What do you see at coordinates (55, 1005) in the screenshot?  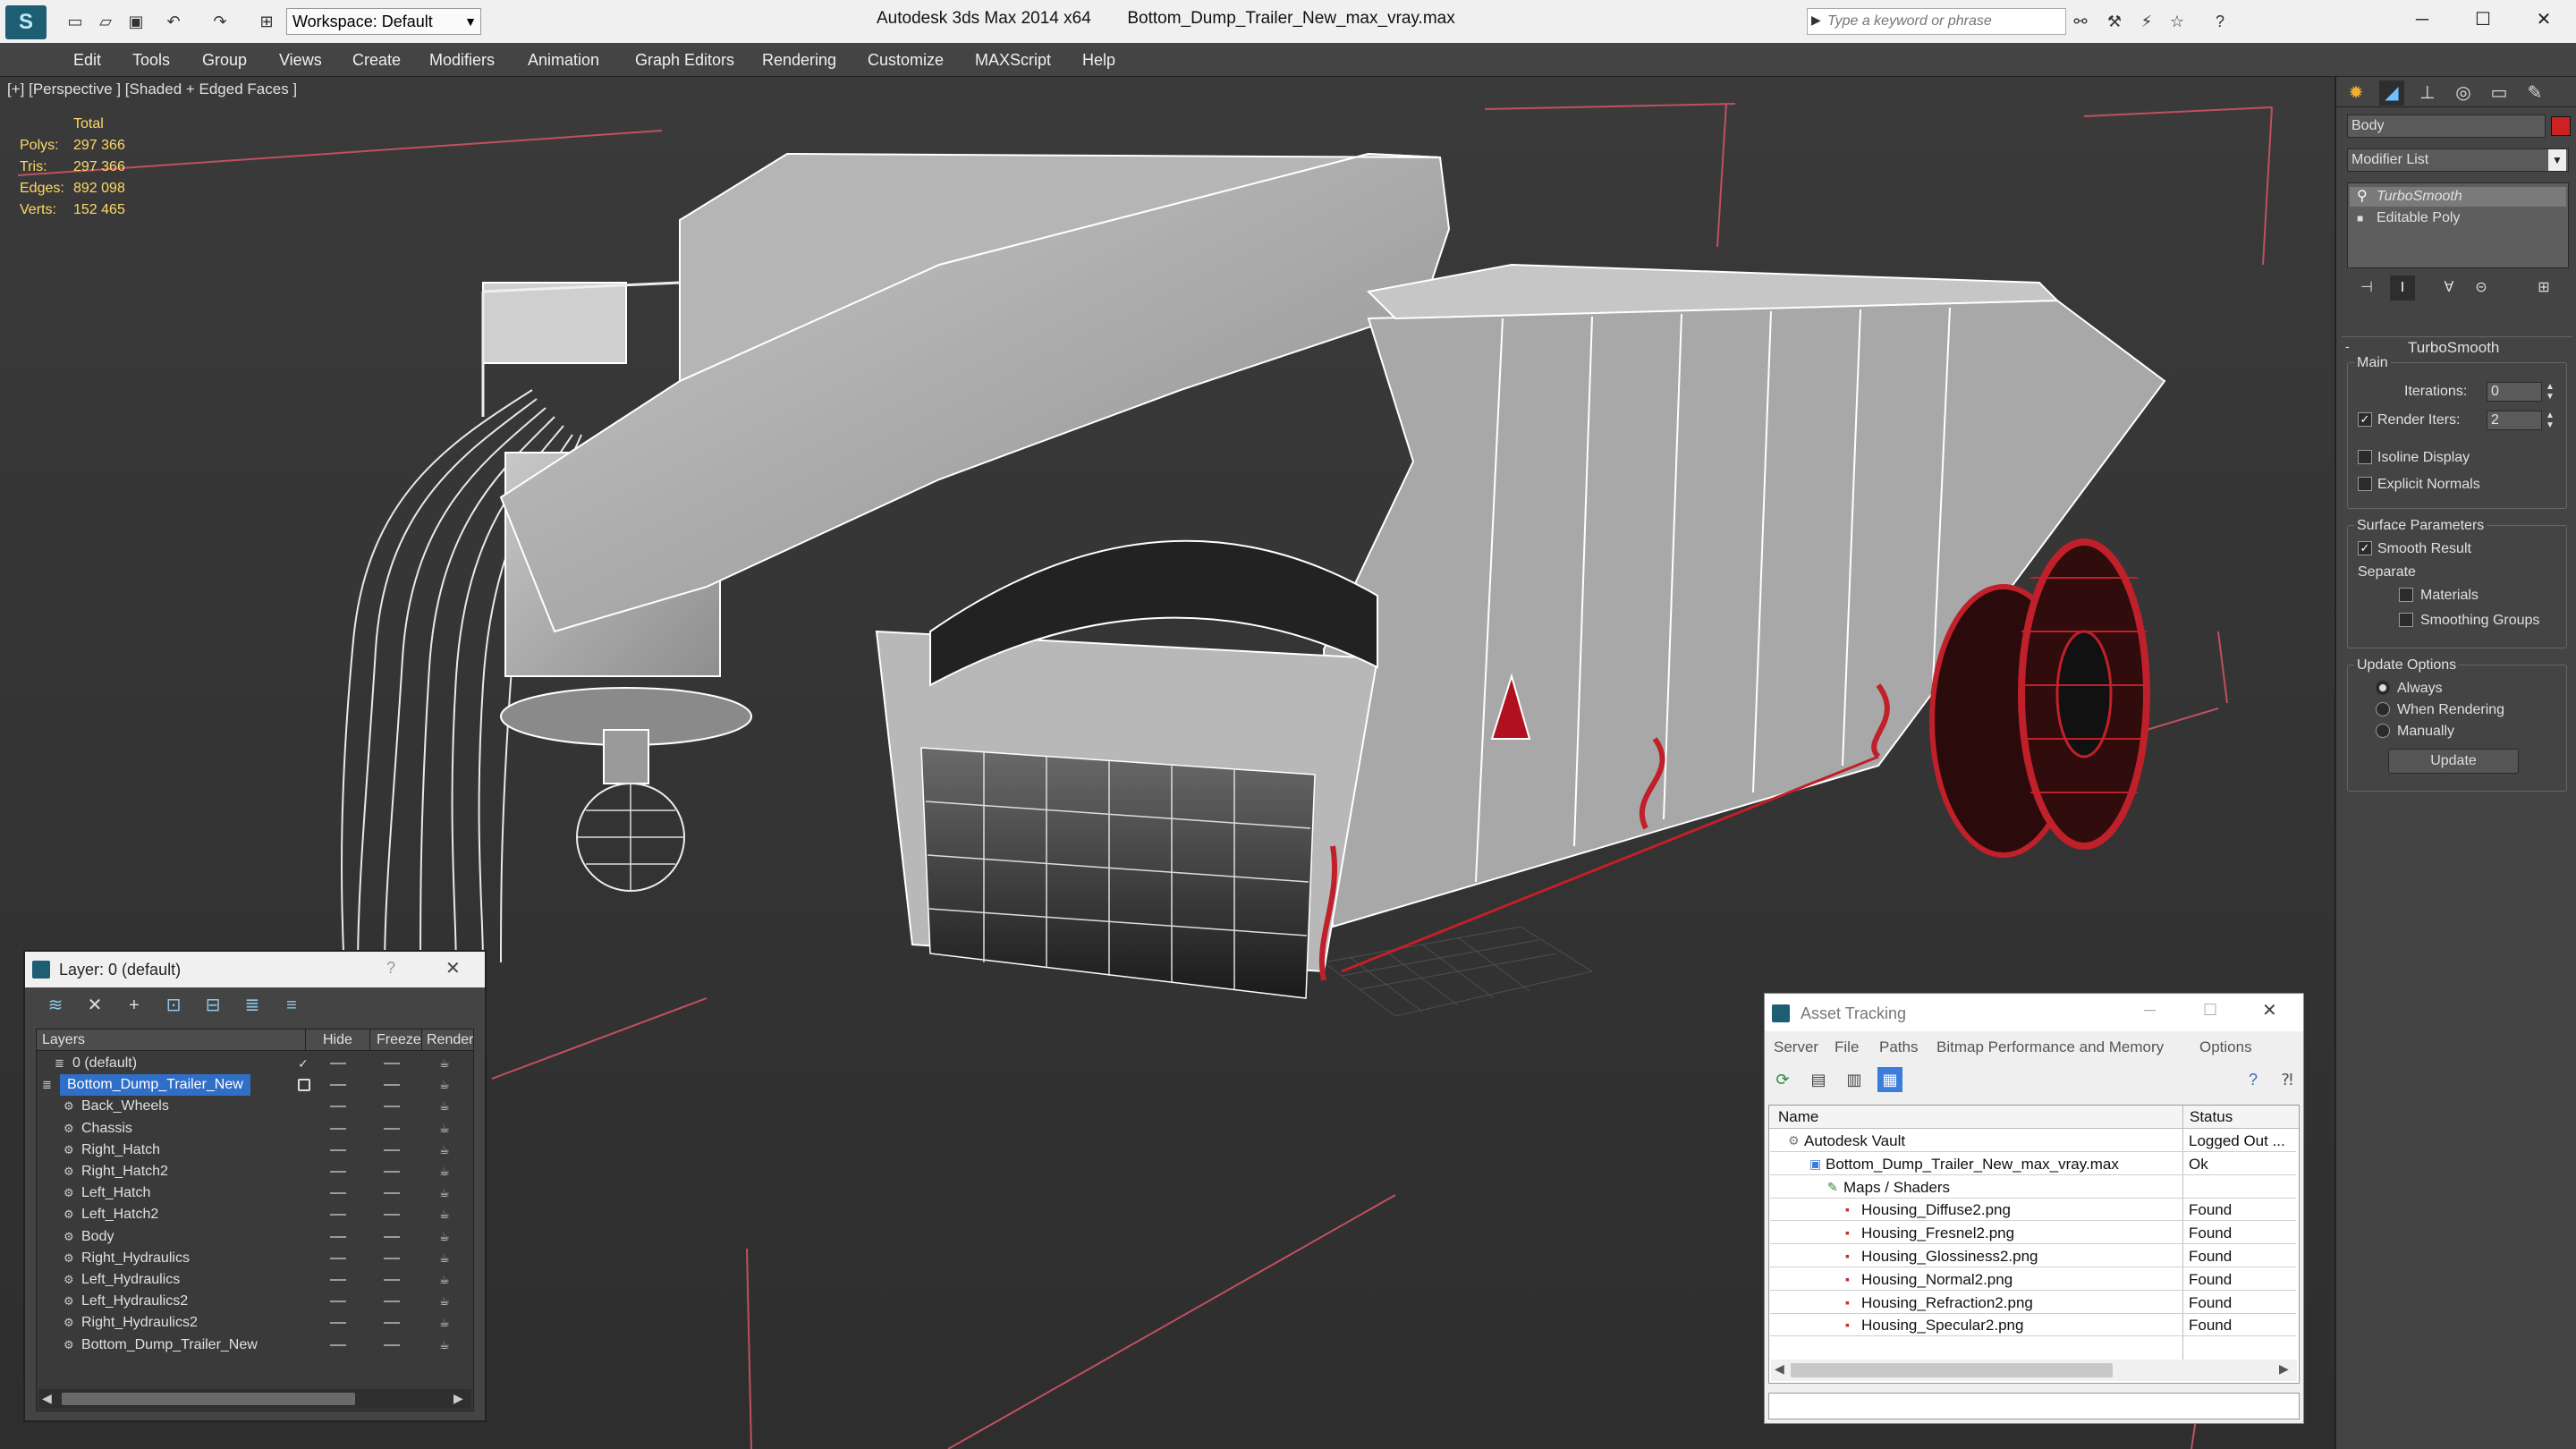 I see `create-layer-icon: ≋` at bounding box center [55, 1005].